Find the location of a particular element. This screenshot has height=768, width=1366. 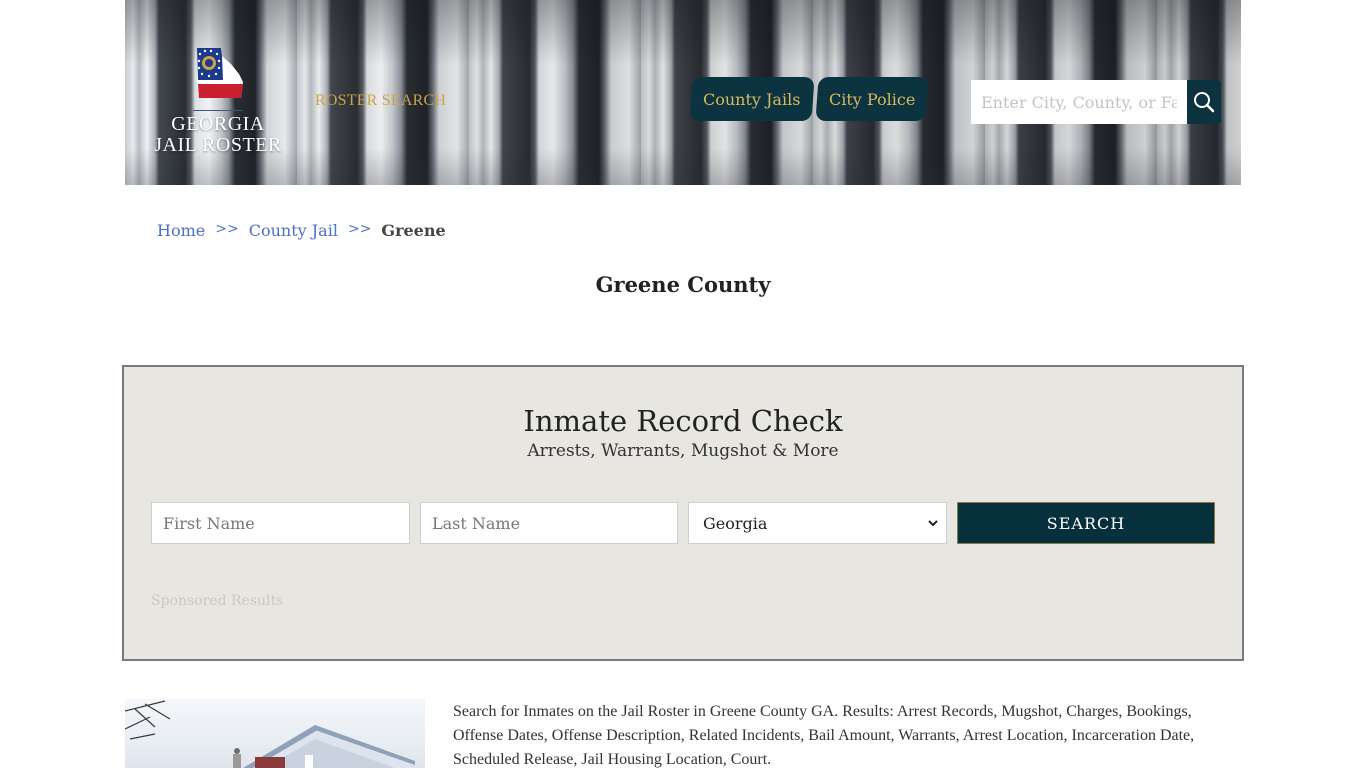

last-name-input is located at coordinates (549, 523).